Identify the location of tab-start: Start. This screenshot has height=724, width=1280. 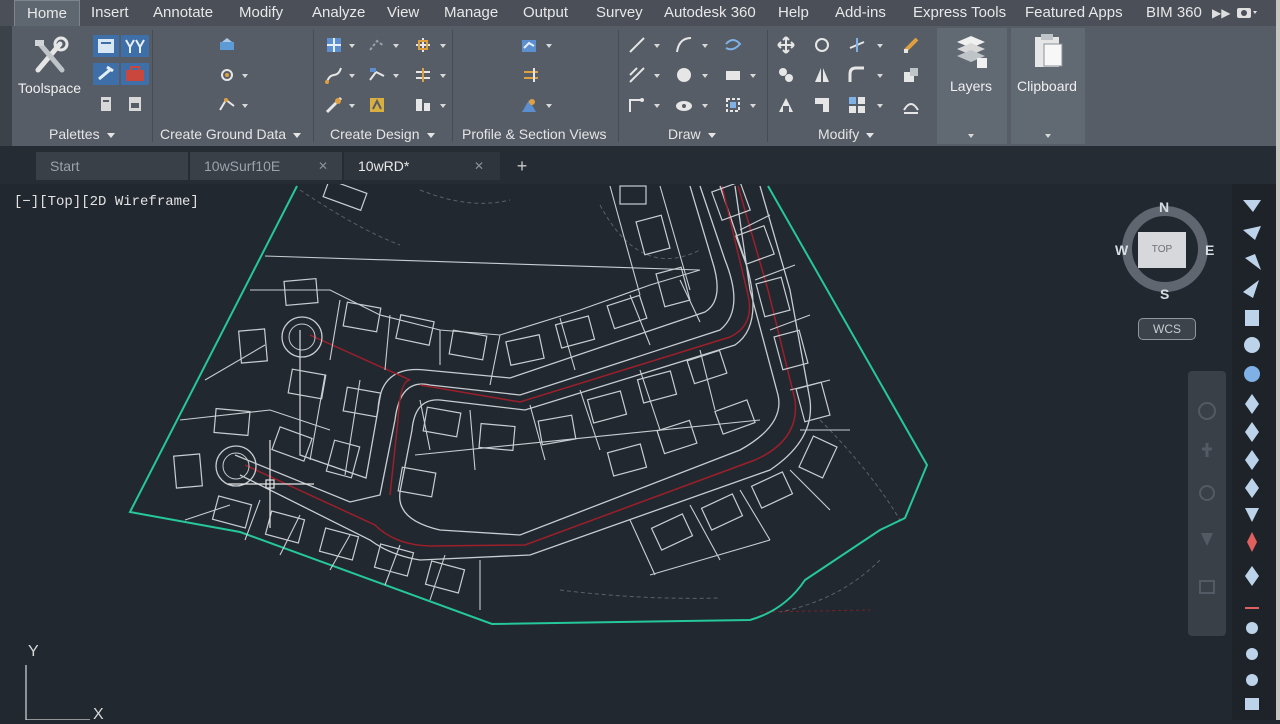
(112, 166).